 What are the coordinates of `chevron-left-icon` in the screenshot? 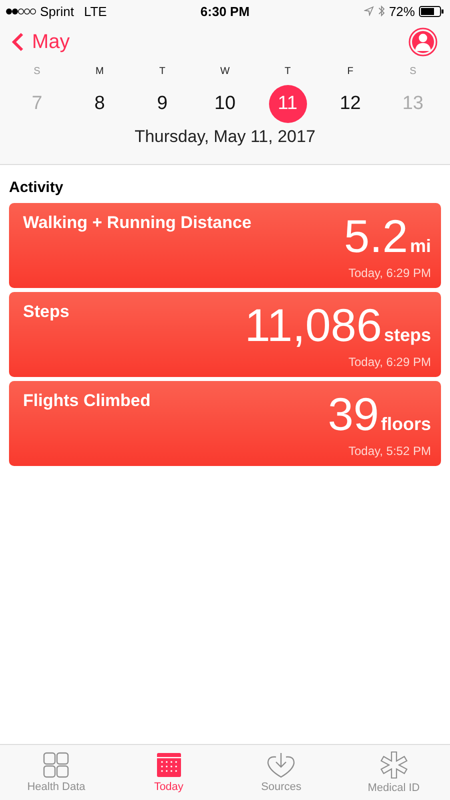 It's located at (18, 42).